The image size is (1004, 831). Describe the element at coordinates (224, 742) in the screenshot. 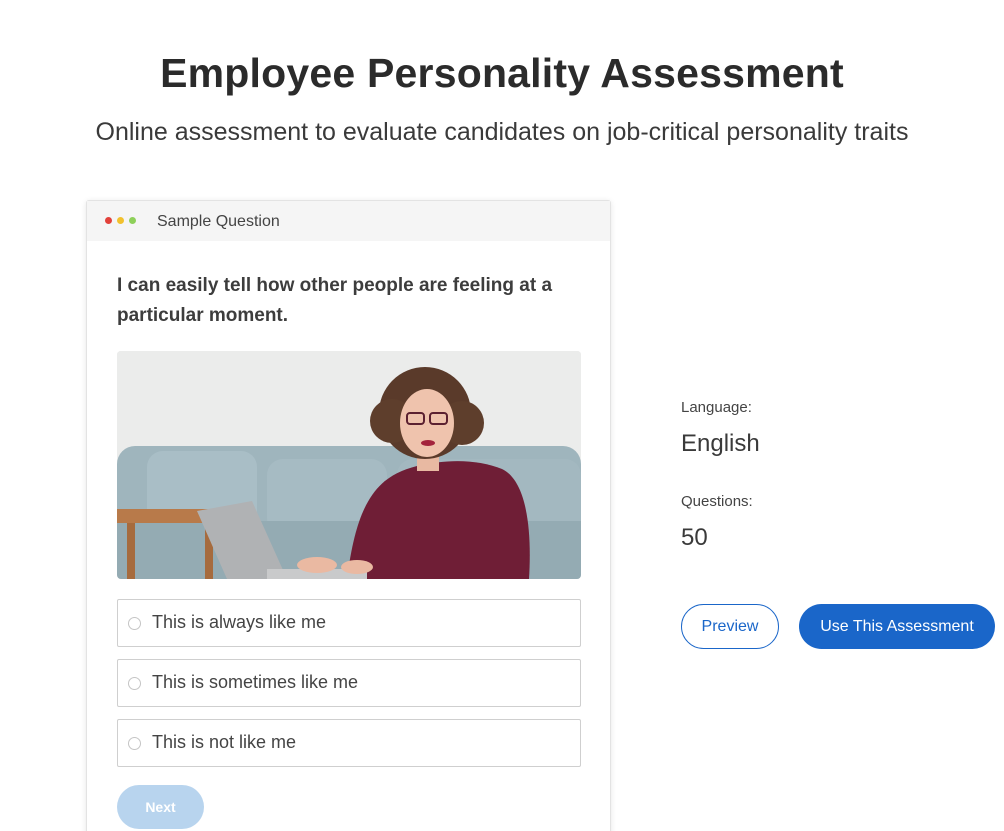

I see `answer-option-label: This is not like me` at that location.